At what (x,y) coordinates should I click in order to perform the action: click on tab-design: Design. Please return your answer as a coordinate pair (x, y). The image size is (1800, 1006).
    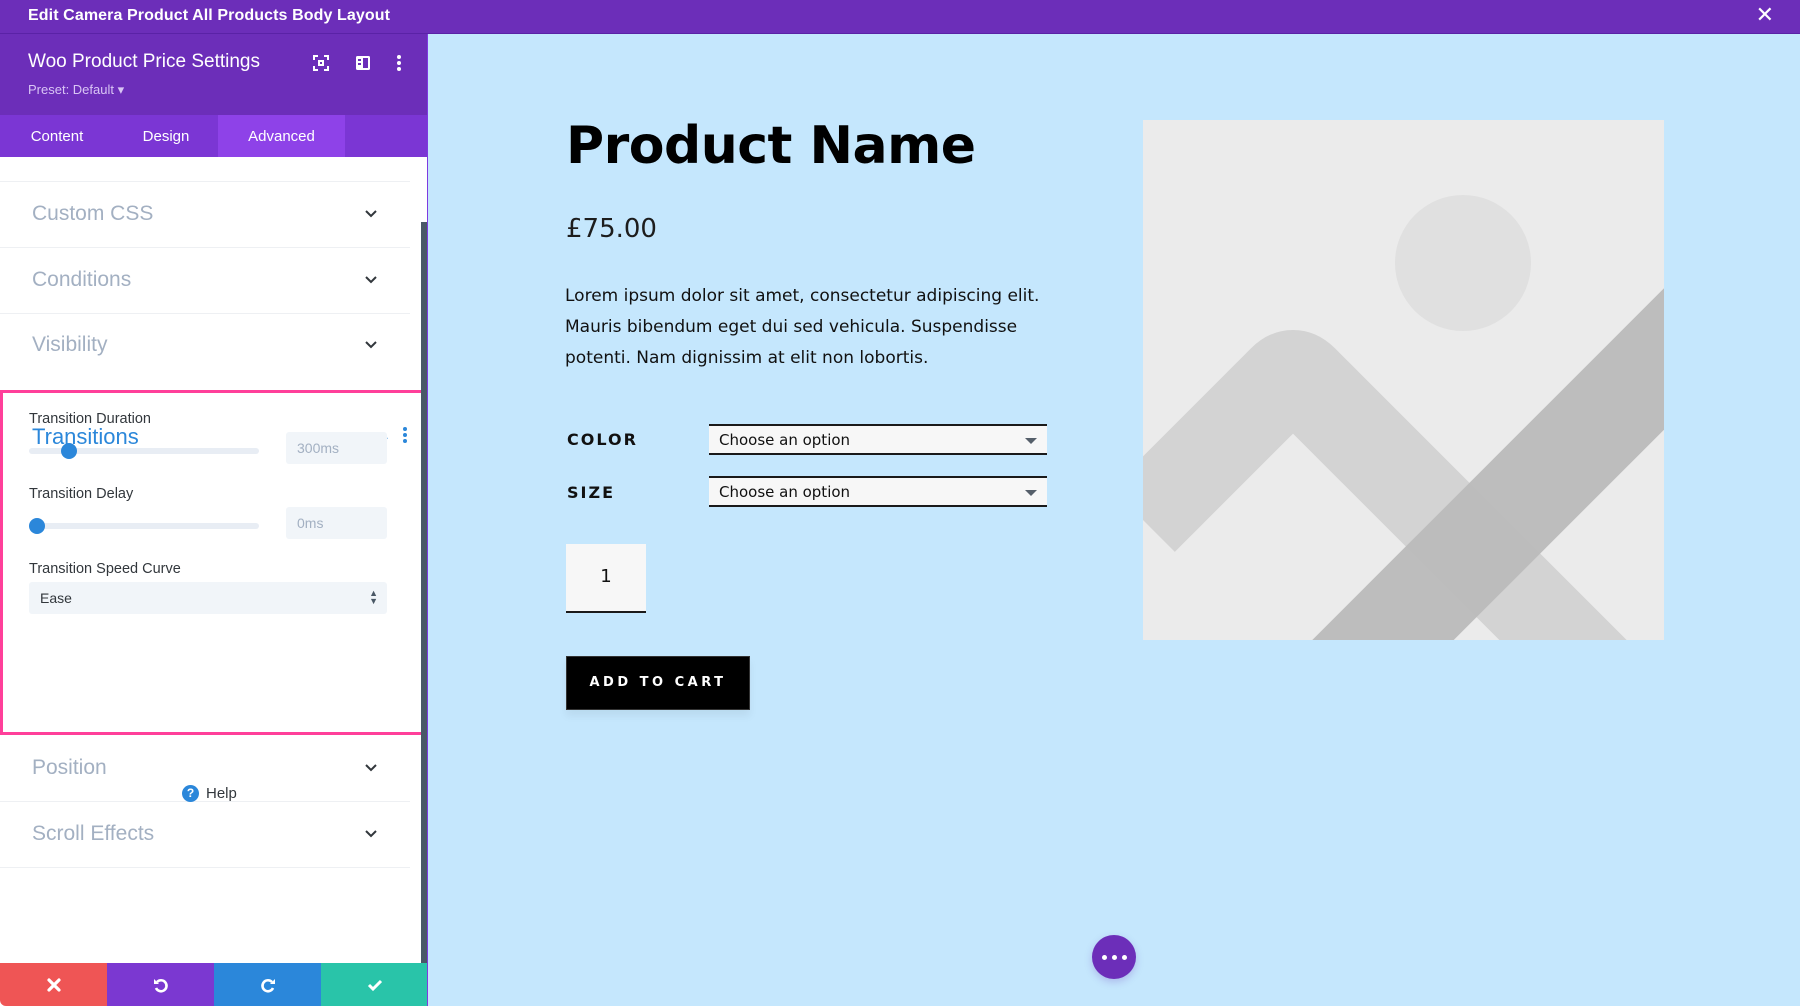
    Looking at the image, I should click on (166, 136).